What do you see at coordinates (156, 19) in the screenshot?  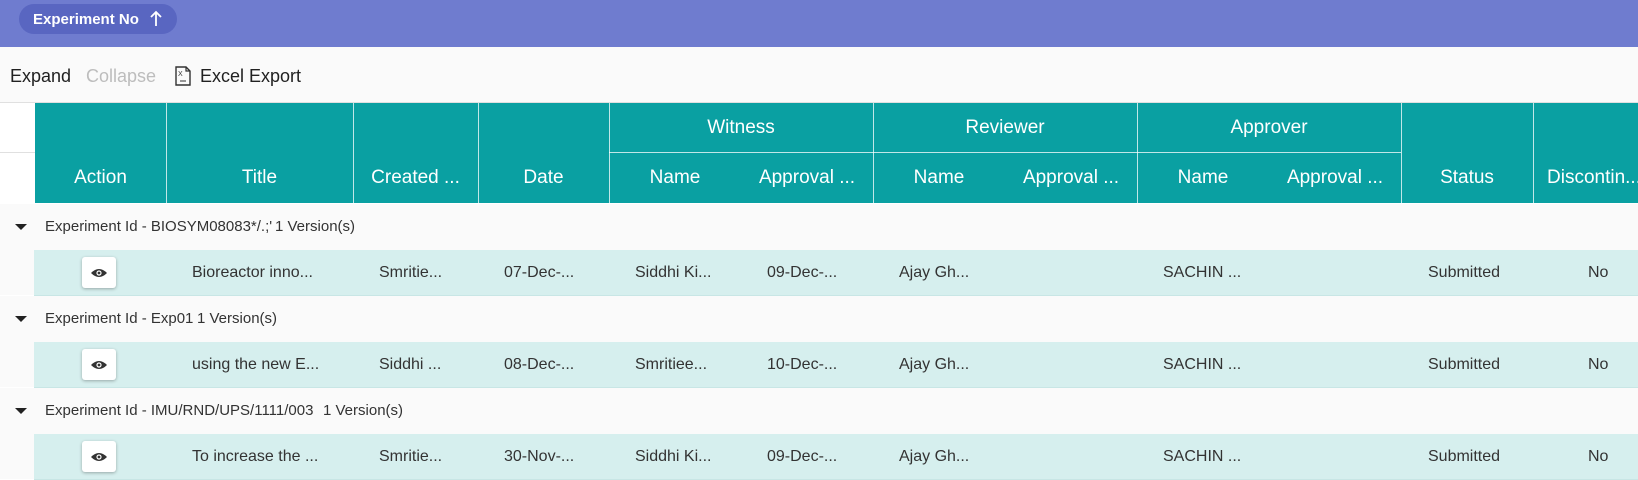 I see `arrow-up-icon` at bounding box center [156, 19].